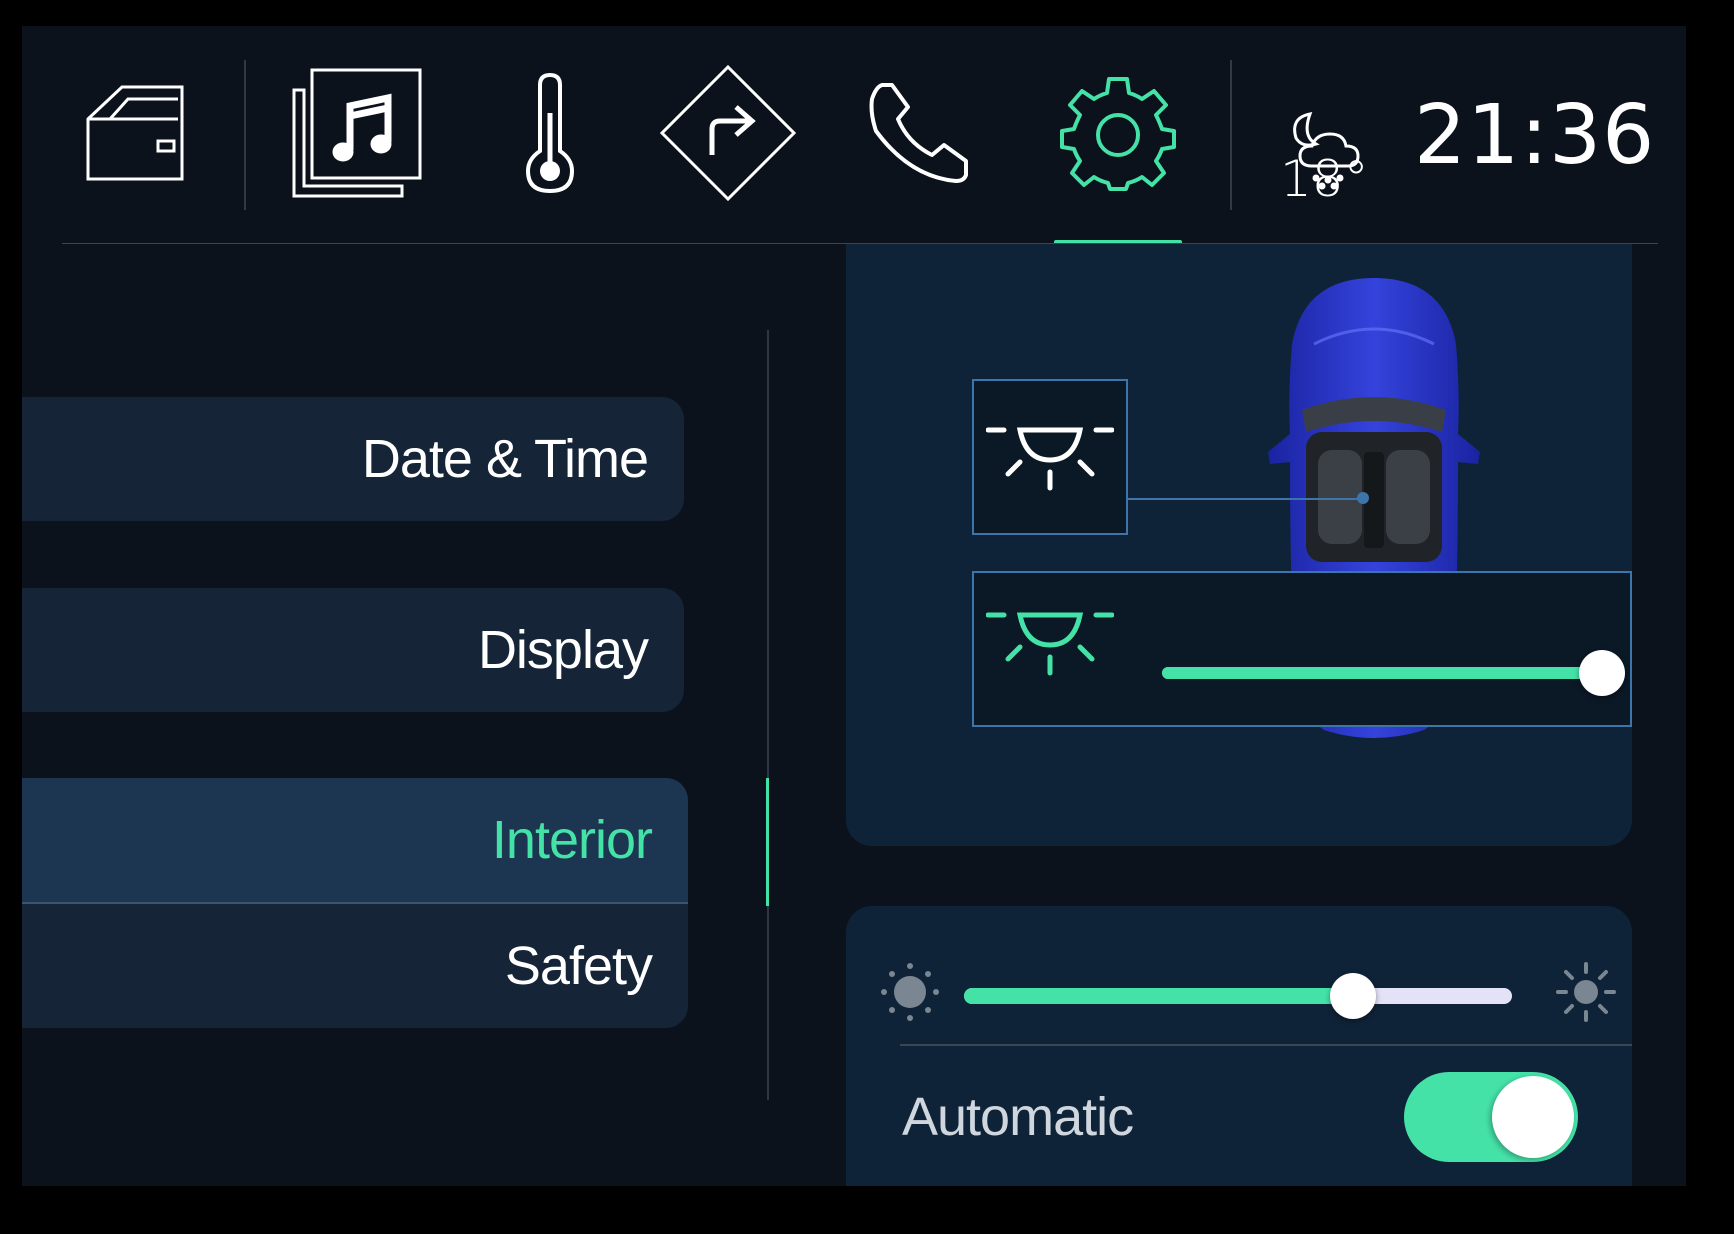 Image resolution: width=1734 pixels, height=1234 pixels. What do you see at coordinates (353, 650) in the screenshot?
I see `menu-item-display: Display` at bounding box center [353, 650].